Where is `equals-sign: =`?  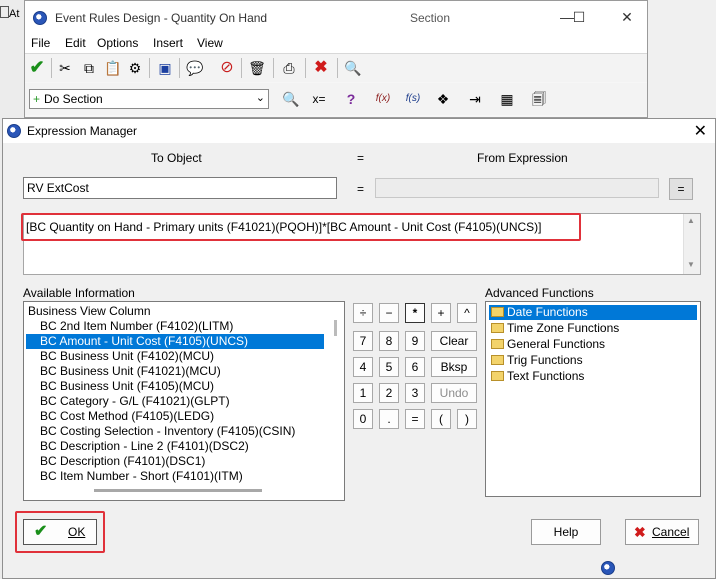
equals-sign: = is located at coordinates (361, 189).